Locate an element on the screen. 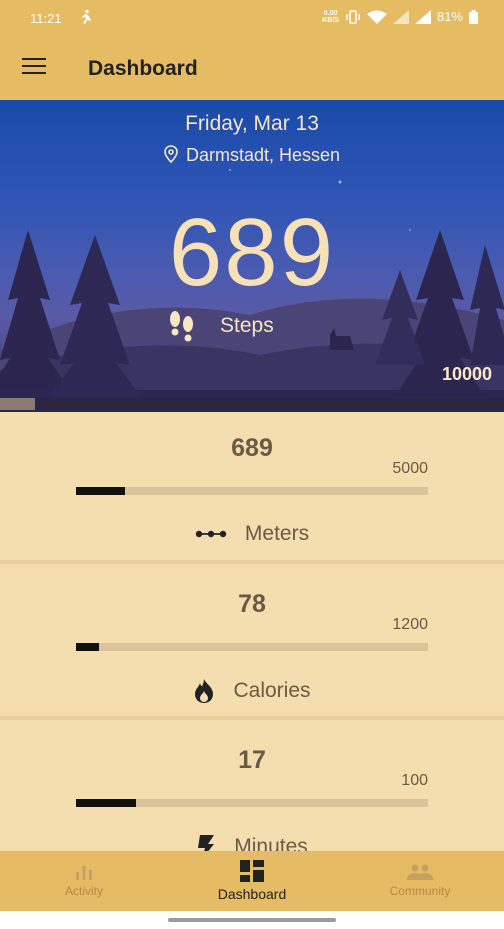  app-bar: Dashboard is located at coordinates (252, 69).